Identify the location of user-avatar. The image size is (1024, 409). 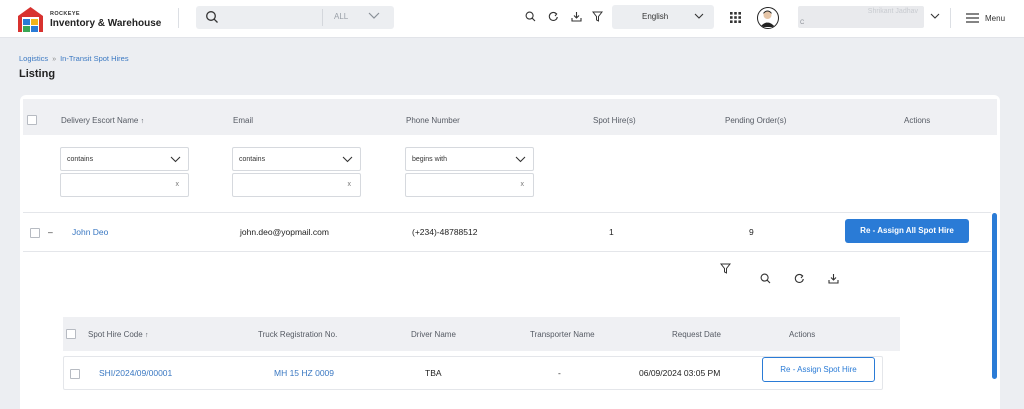
(768, 18).